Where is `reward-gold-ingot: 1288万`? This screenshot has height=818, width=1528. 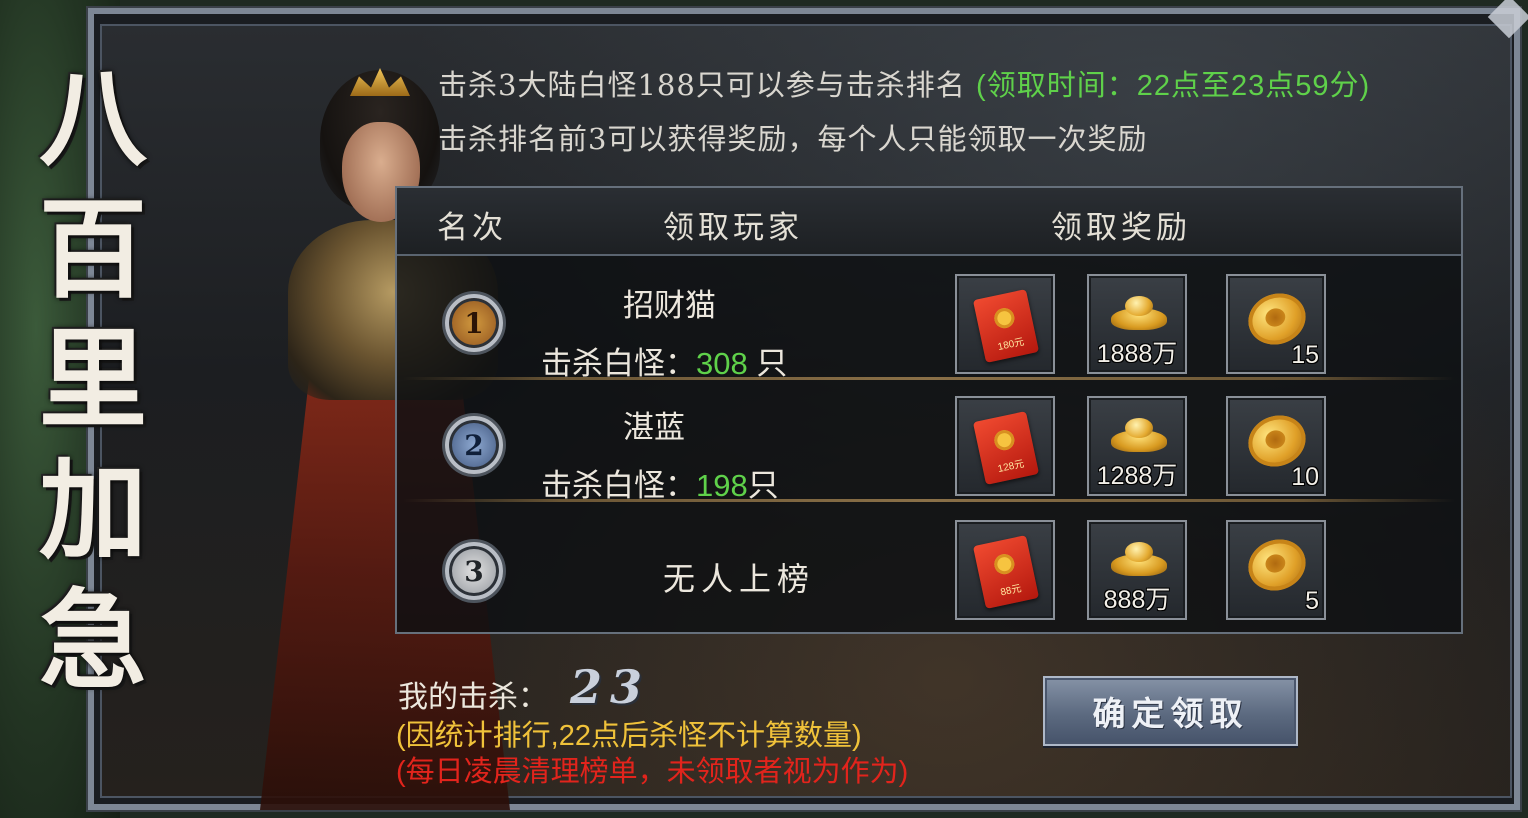 reward-gold-ingot: 1288万 is located at coordinates (1137, 446).